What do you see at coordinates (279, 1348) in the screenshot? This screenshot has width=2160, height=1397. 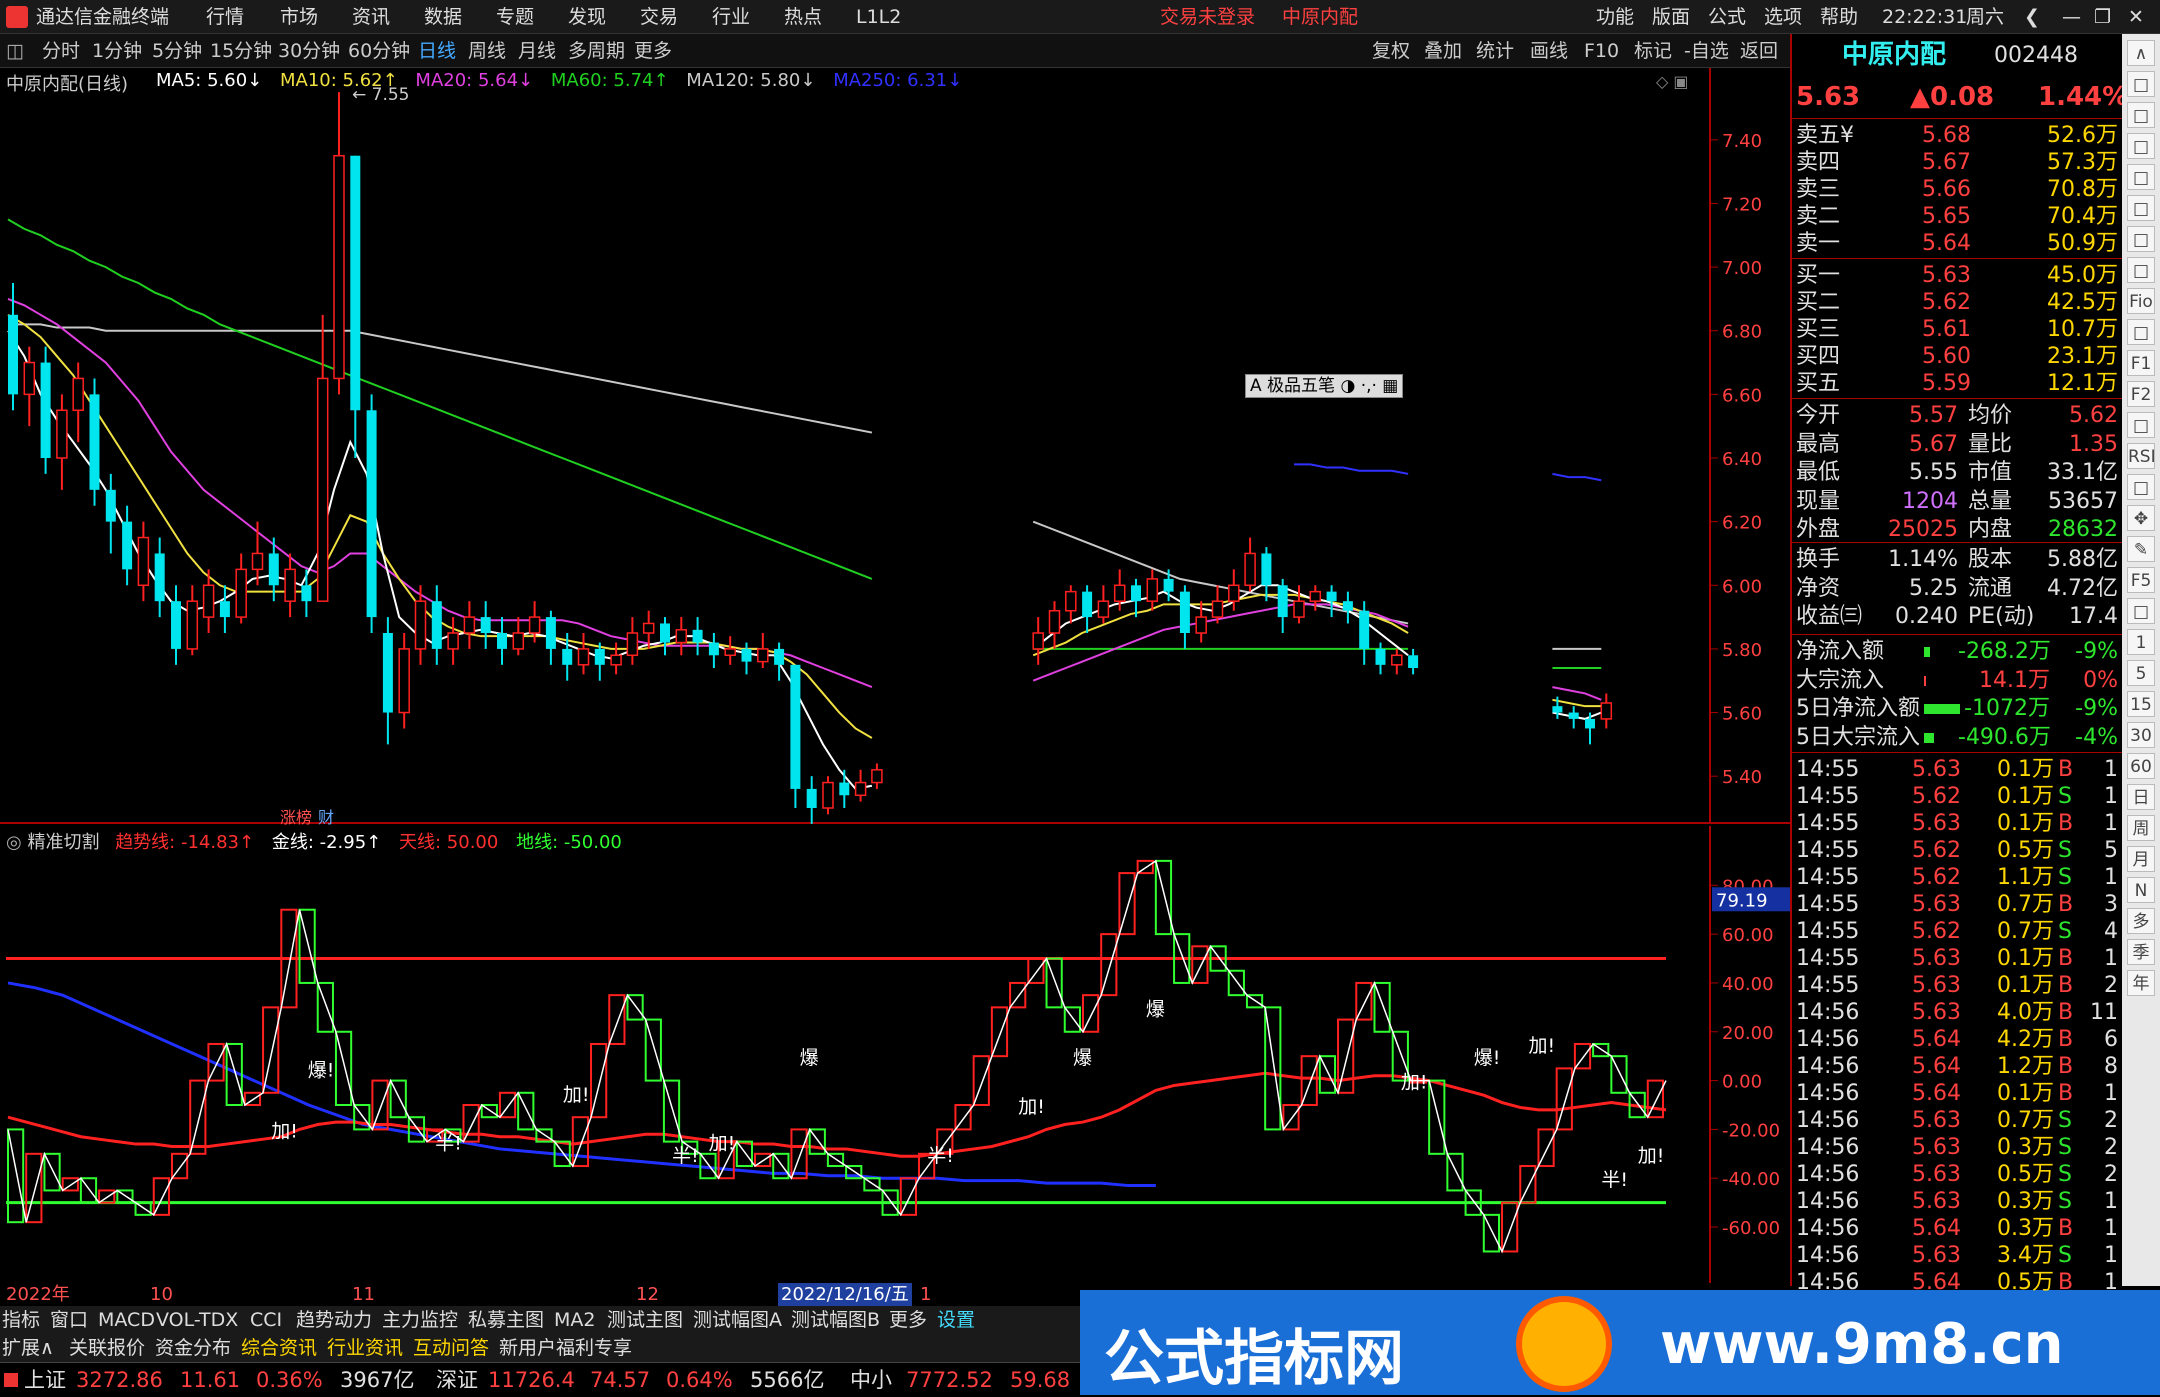 I see `info-tab-3: 综合资讯` at bounding box center [279, 1348].